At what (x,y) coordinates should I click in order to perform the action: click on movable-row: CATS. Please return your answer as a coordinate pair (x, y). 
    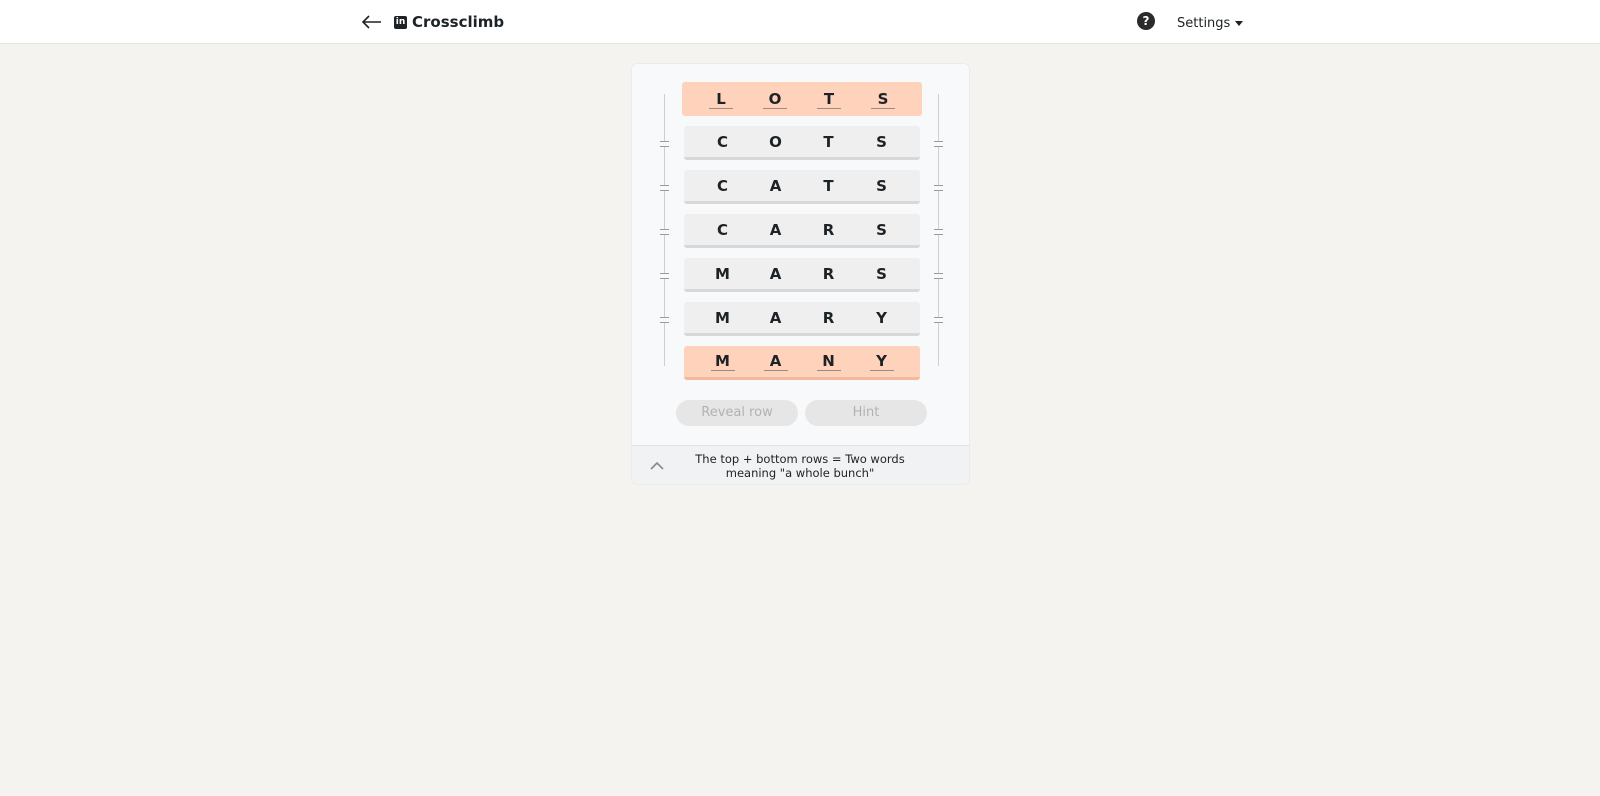
    Looking at the image, I should click on (802, 187).